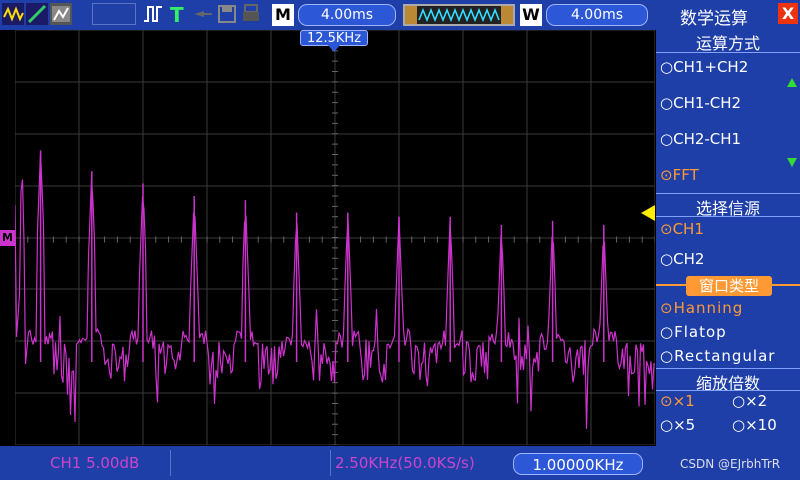  What do you see at coordinates (334, 38) in the screenshot?
I see `freq-marker: 12.5KHz` at bounding box center [334, 38].